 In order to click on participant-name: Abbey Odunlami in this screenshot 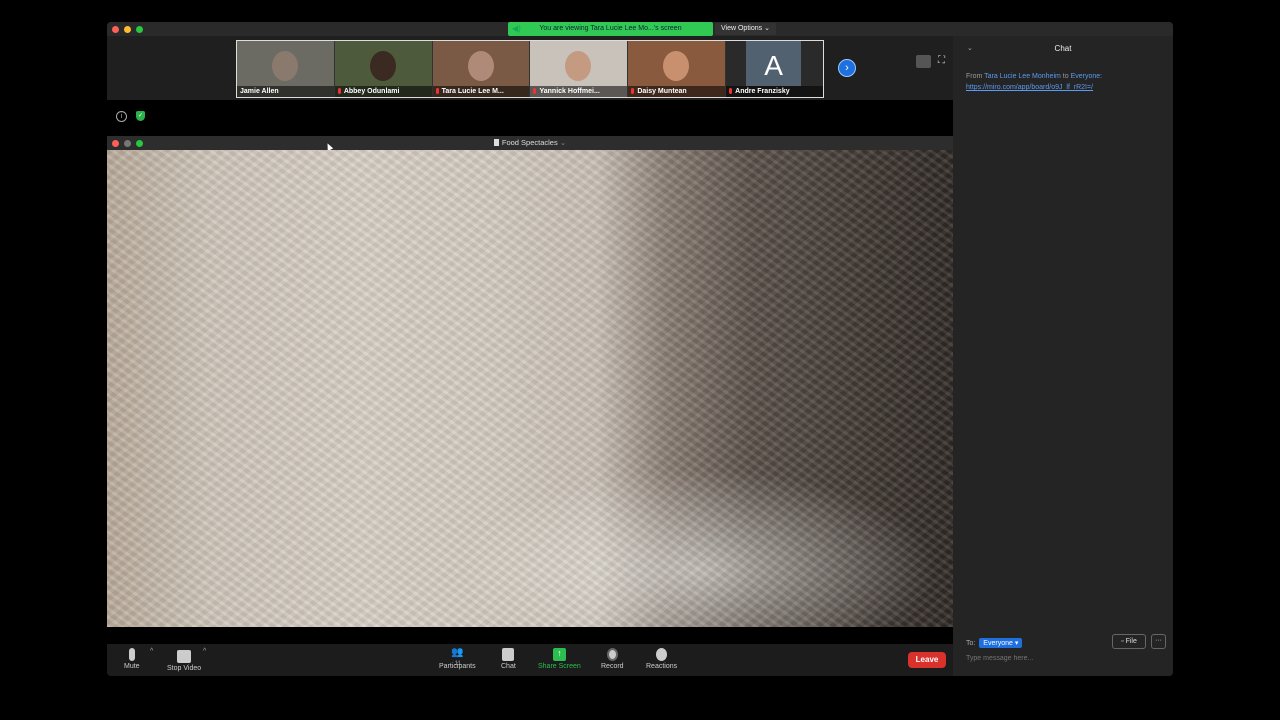, I will do `click(383, 91)`.